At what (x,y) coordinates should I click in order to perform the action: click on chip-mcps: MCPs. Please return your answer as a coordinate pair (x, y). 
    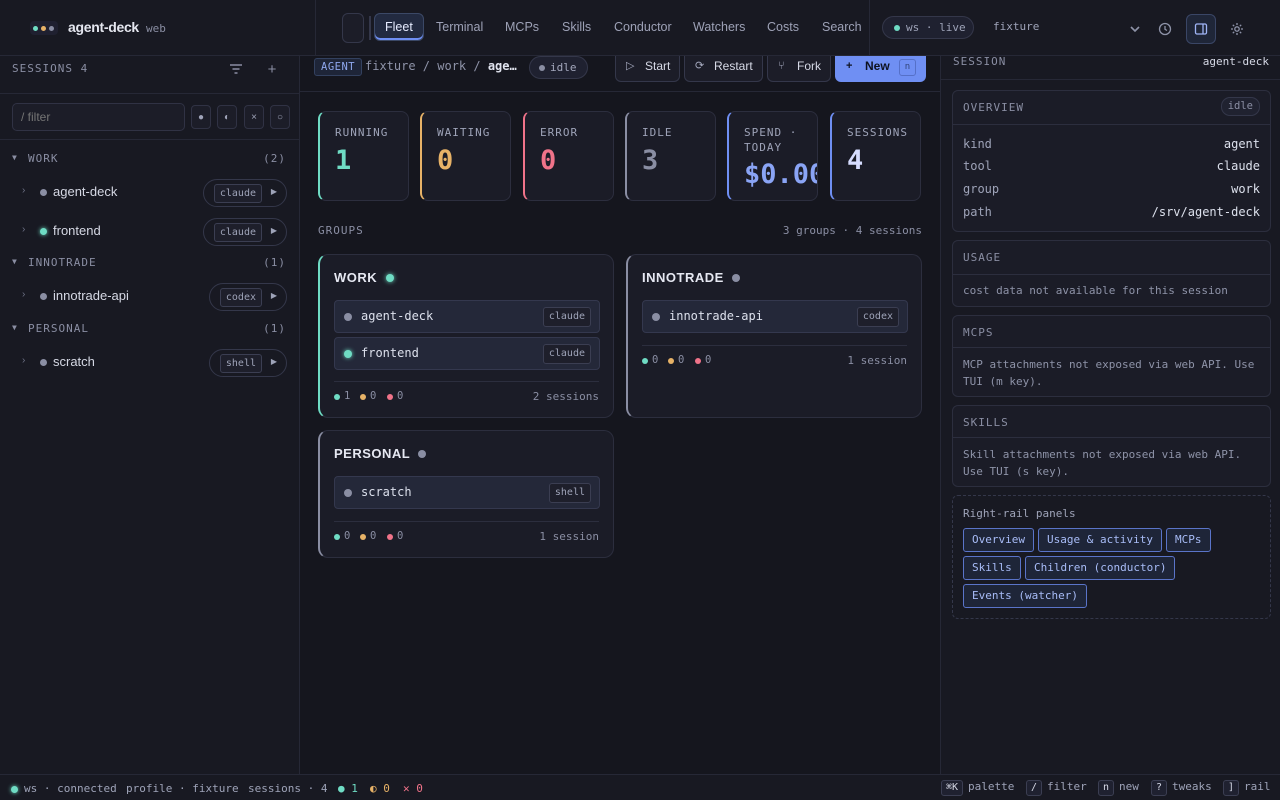
    Looking at the image, I should click on (1188, 540).